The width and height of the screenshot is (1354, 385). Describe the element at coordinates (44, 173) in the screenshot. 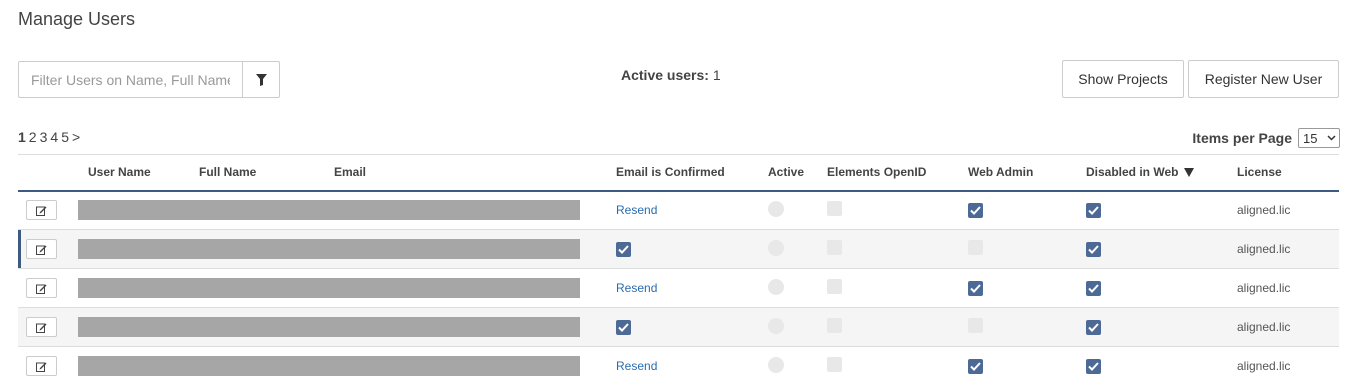

I see `col-edit` at that location.